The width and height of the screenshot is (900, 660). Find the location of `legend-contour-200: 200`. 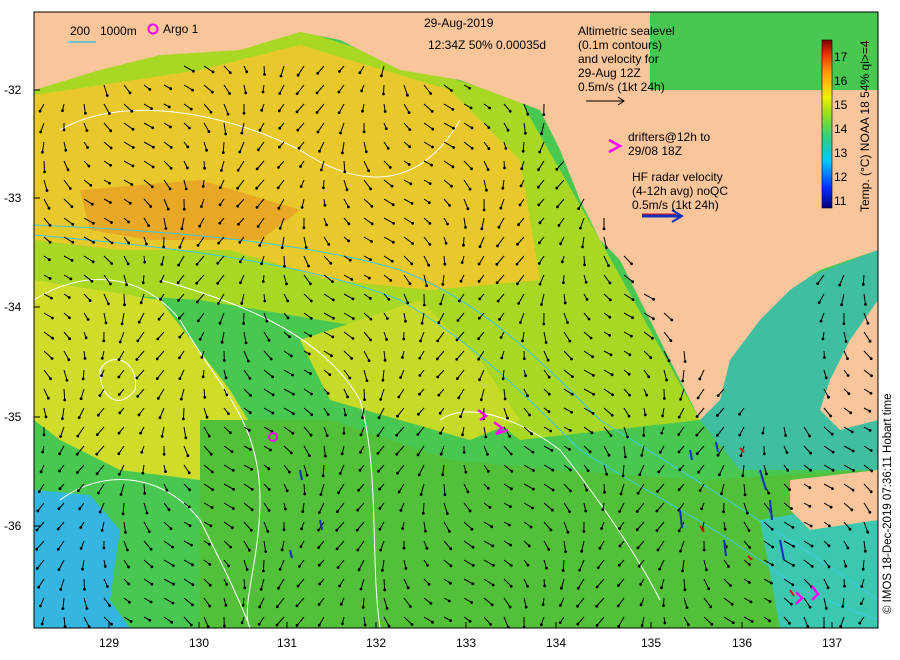

legend-contour-200: 200 is located at coordinates (80, 31).